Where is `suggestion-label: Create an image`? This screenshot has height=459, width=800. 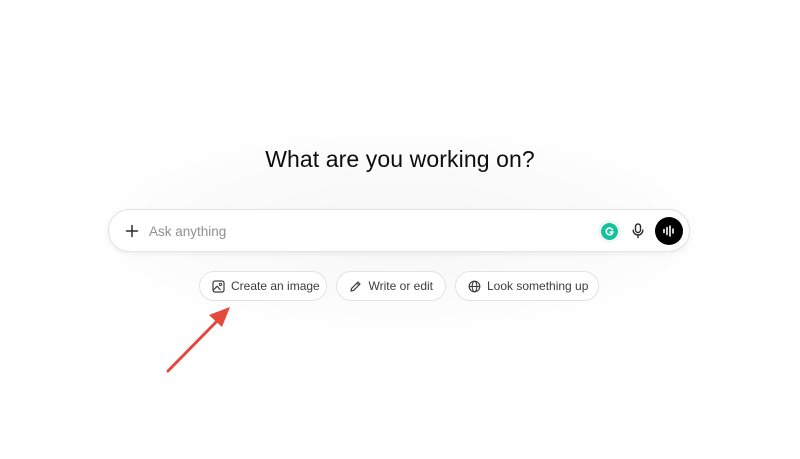 suggestion-label: Create an image is located at coordinates (275, 286).